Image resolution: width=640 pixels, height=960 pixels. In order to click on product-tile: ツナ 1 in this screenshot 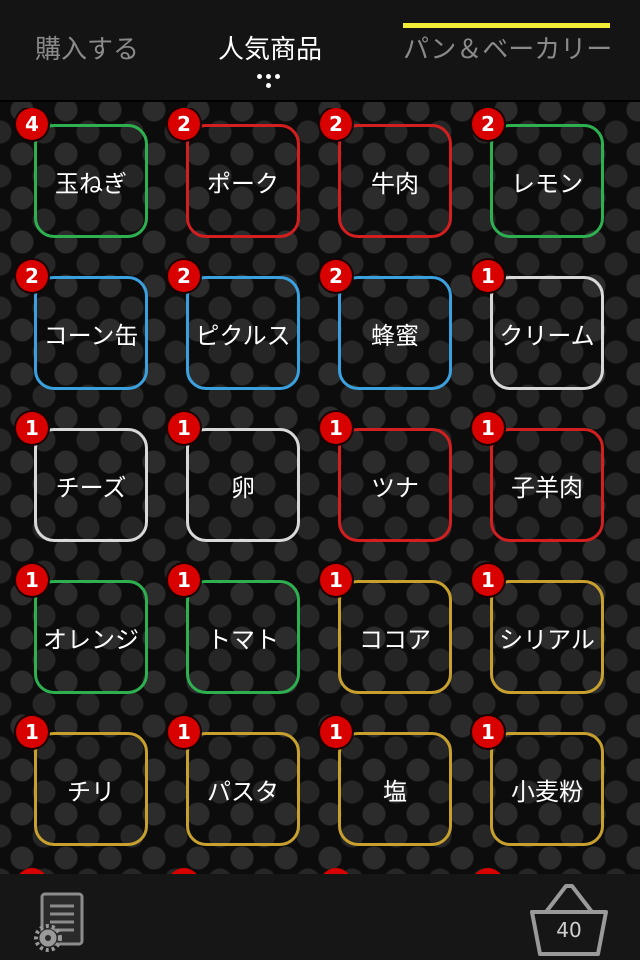, I will do `click(396, 488)`.